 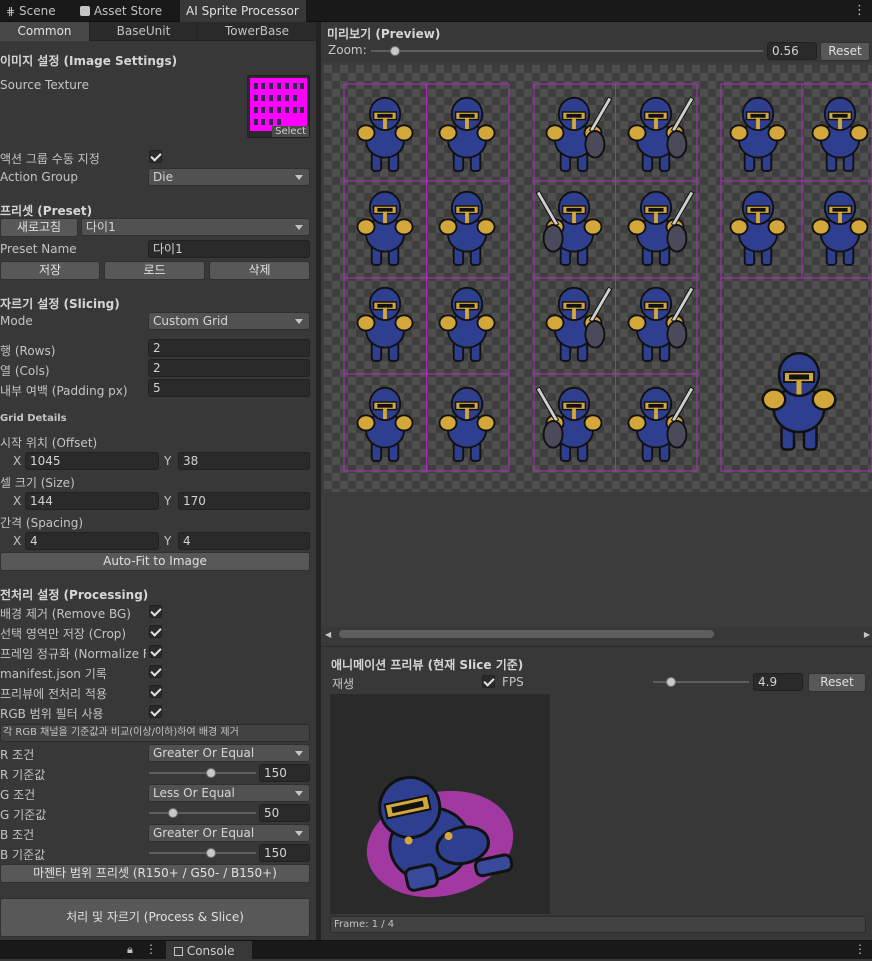 What do you see at coordinates (178, 951) in the screenshot?
I see `console-icon` at bounding box center [178, 951].